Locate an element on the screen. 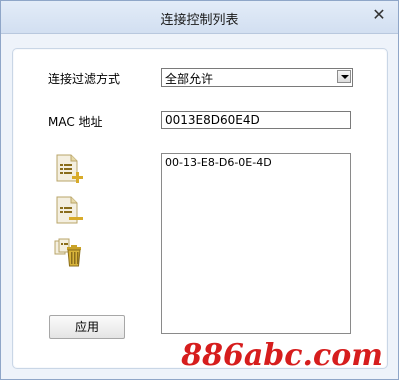 The width and height of the screenshot is (399, 380). delete-mac-button is located at coordinates (69, 253).